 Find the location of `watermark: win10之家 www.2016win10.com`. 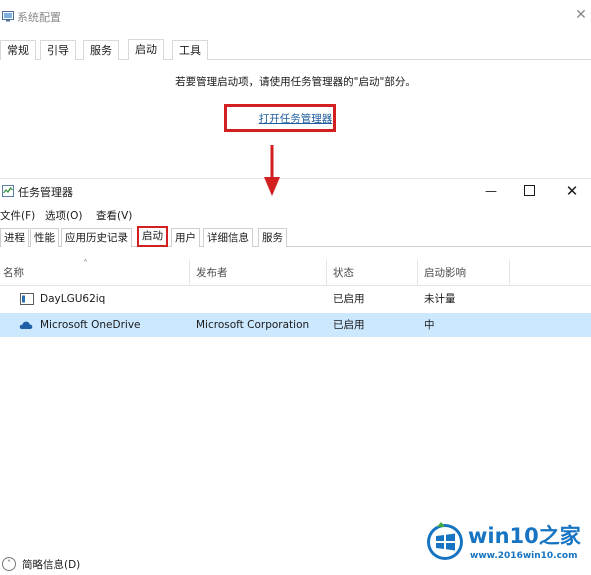

watermark: win10之家 www.2016win10.com is located at coordinates (505, 544).